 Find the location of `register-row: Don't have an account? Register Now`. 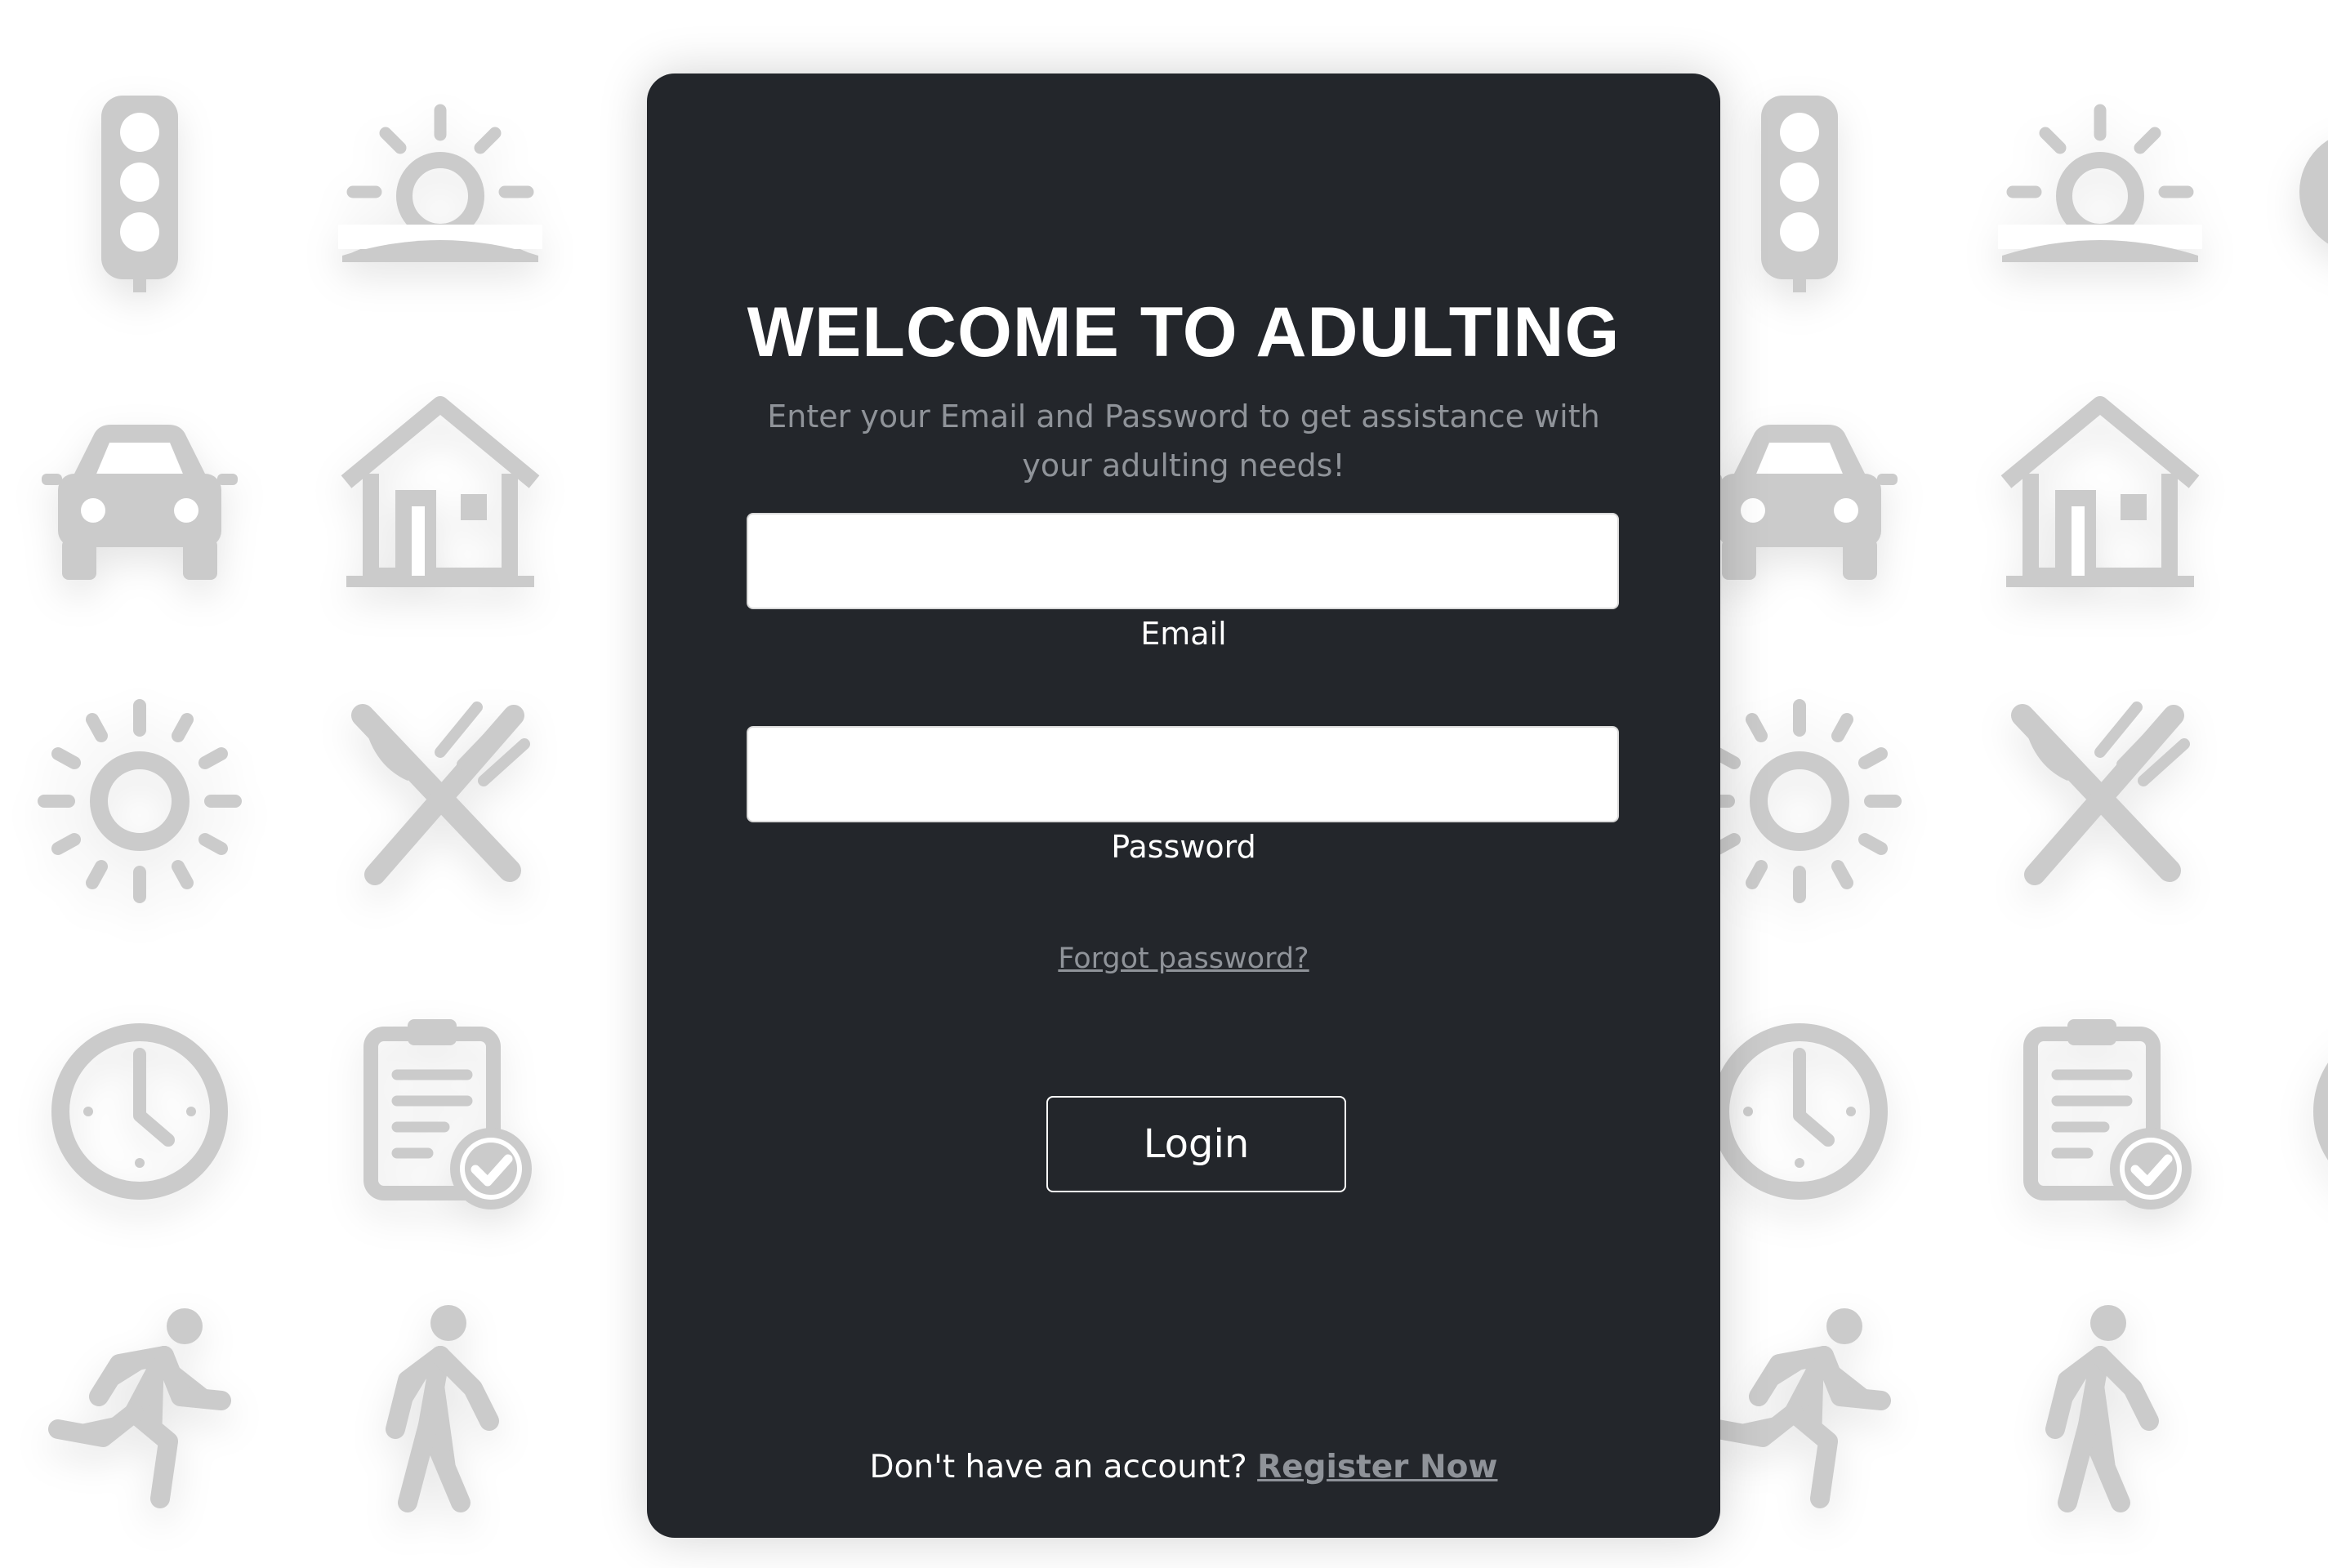

register-row: Don't have an account? Register Now is located at coordinates (1183, 1467).